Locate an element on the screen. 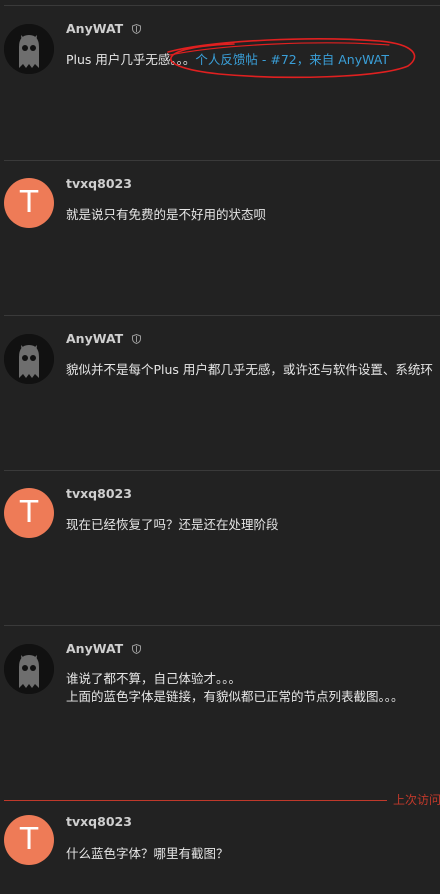  post-body: 就是说只有免费的是不好用的状态呗 is located at coordinates (166, 215).